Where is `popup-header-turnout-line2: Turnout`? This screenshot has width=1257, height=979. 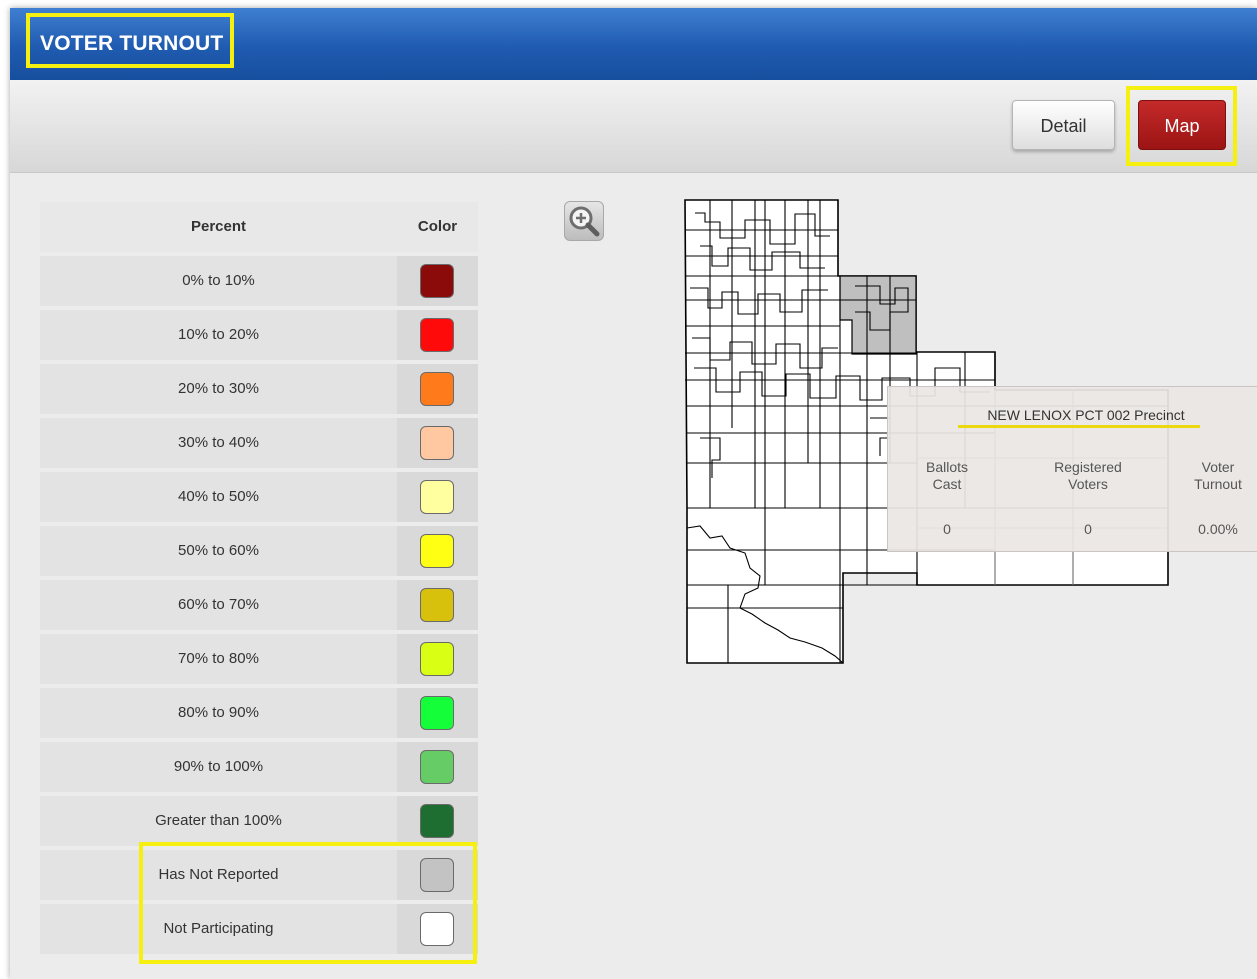 popup-header-turnout-line2: Turnout is located at coordinates (1218, 484).